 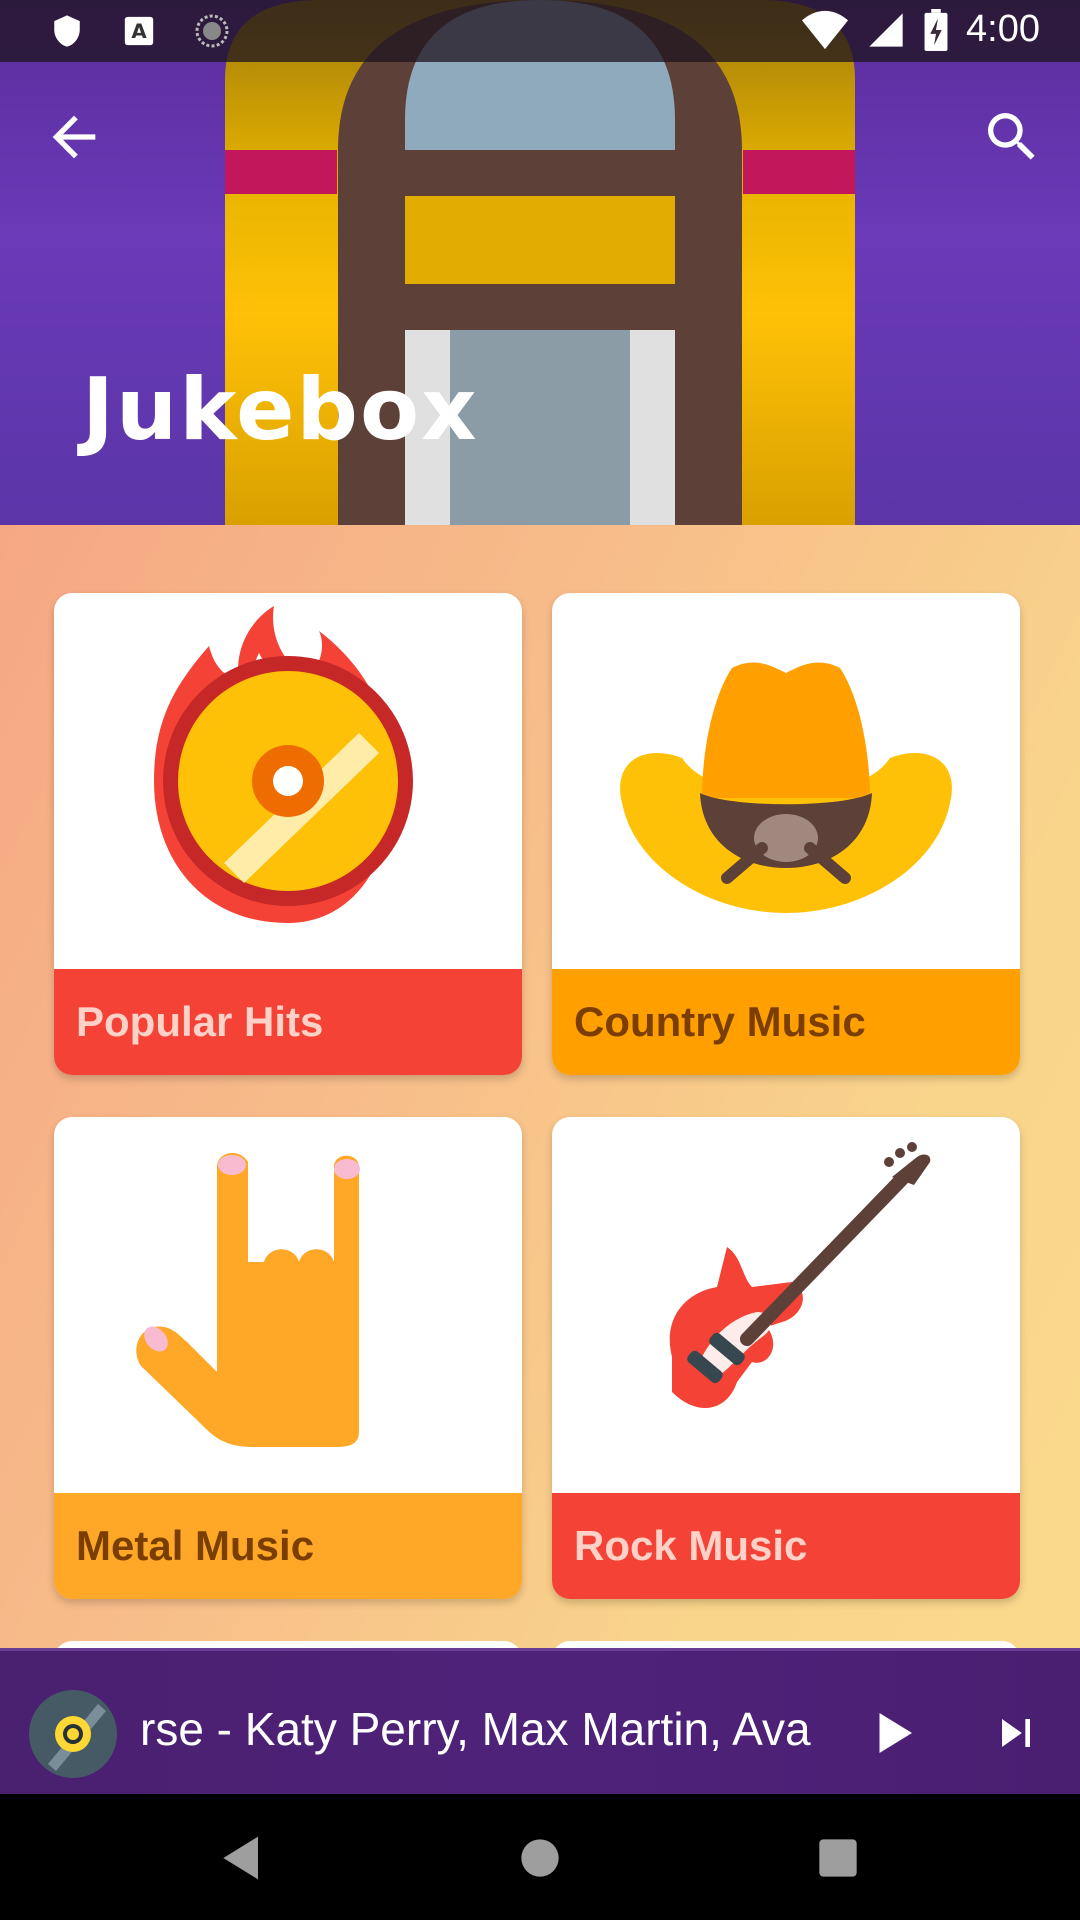 What do you see at coordinates (248, 1299) in the screenshot?
I see `rock-hand-icon` at bounding box center [248, 1299].